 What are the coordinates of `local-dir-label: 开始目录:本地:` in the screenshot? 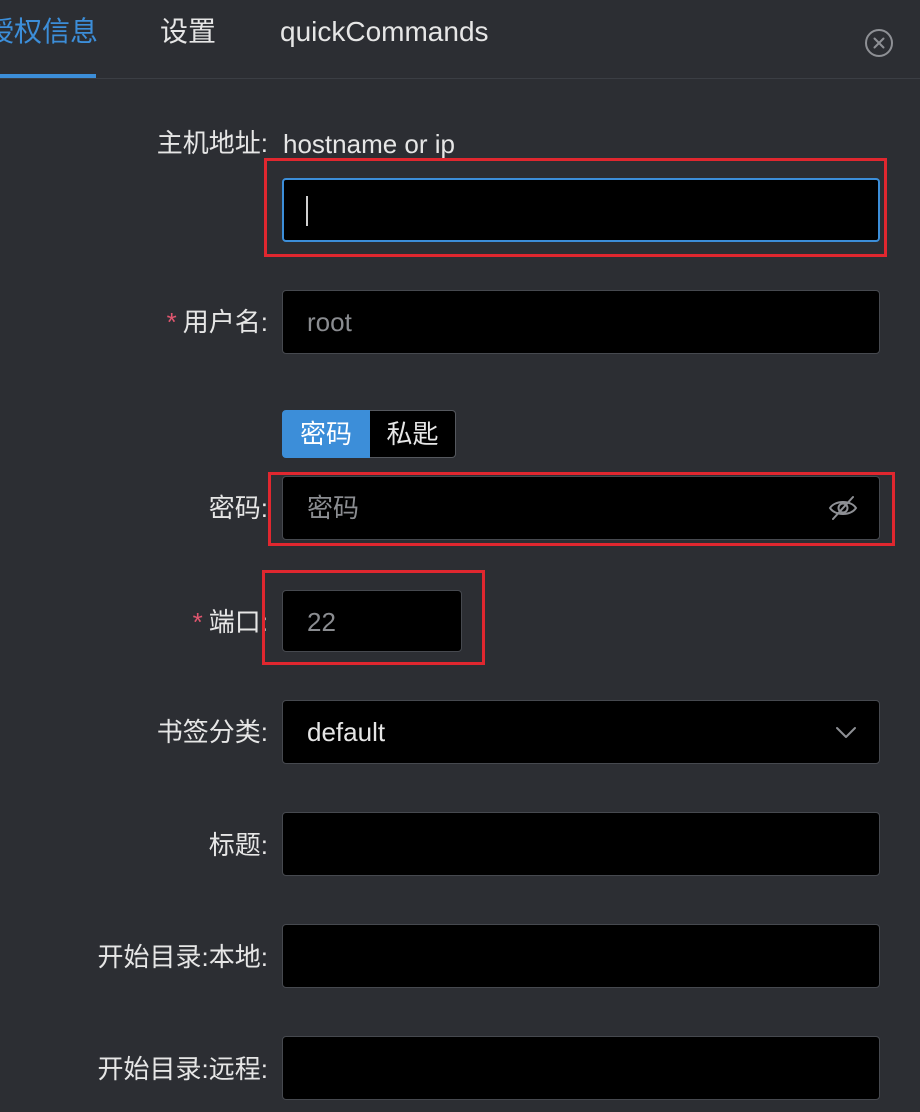 It's located at (182, 957).